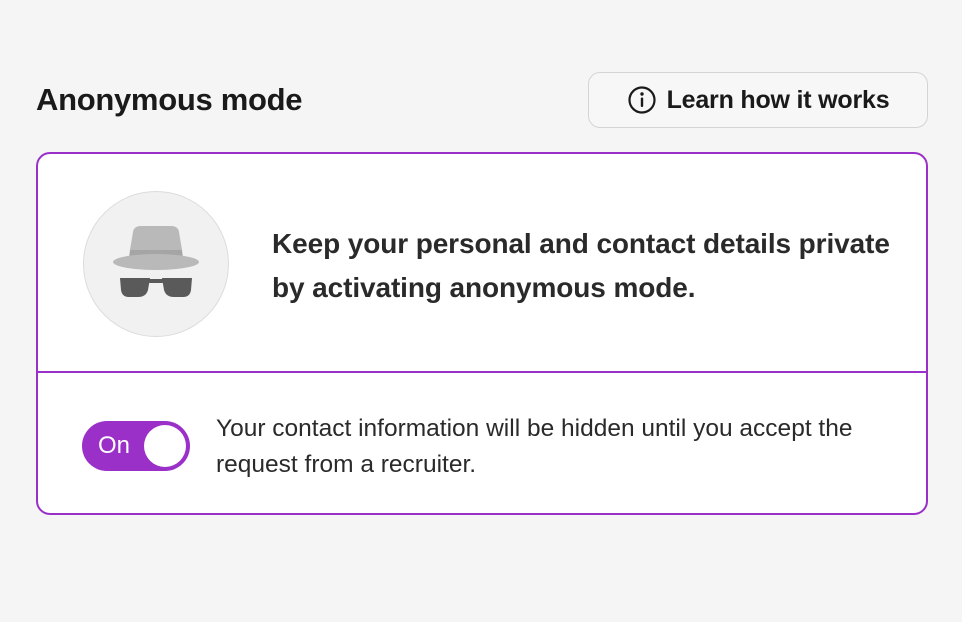 This screenshot has width=962, height=622. Describe the element at coordinates (165, 446) in the screenshot. I see `toggle-knob` at that location.